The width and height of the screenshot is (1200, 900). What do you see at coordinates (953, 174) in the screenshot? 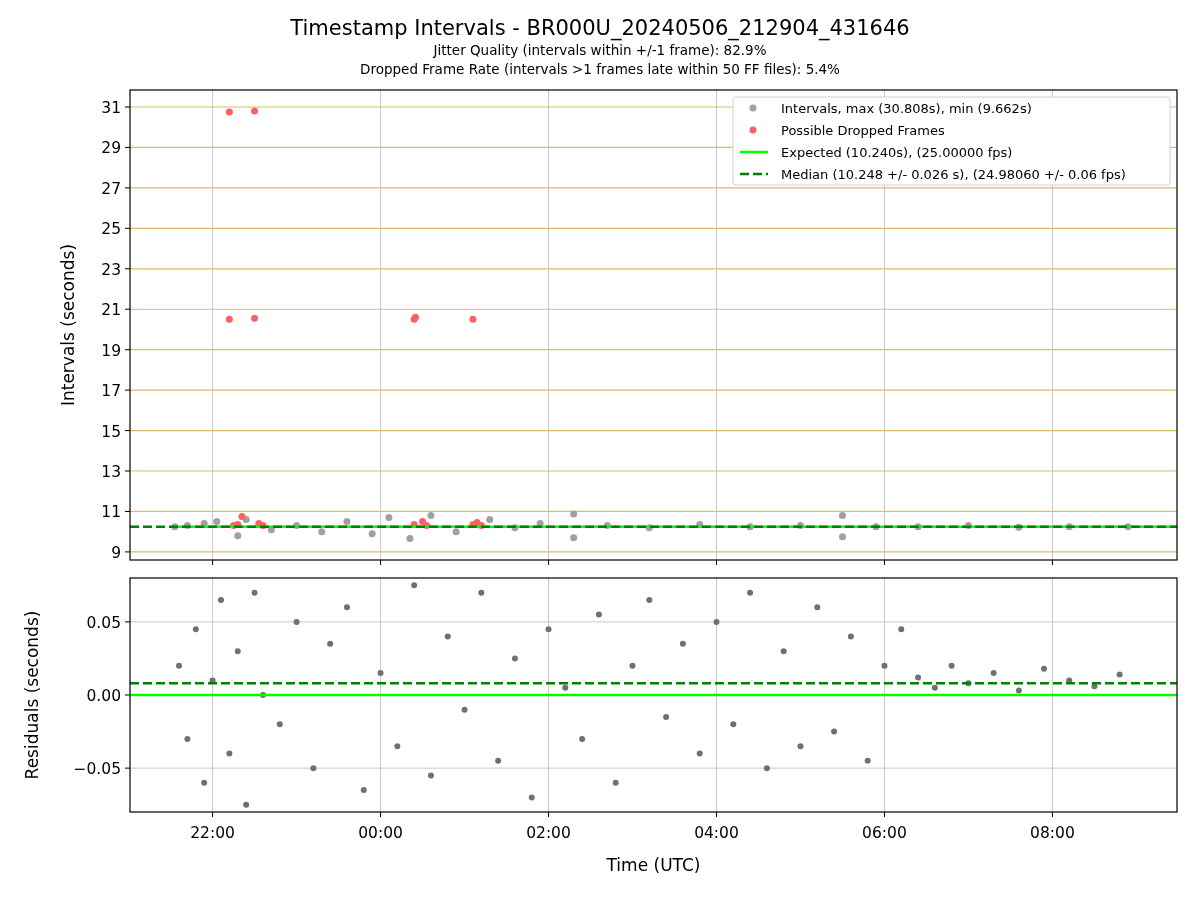
I see `legend-label: Median (10.248 +/- 0.026 s), (24.98060 +/- 0.06 fps)` at bounding box center [953, 174].